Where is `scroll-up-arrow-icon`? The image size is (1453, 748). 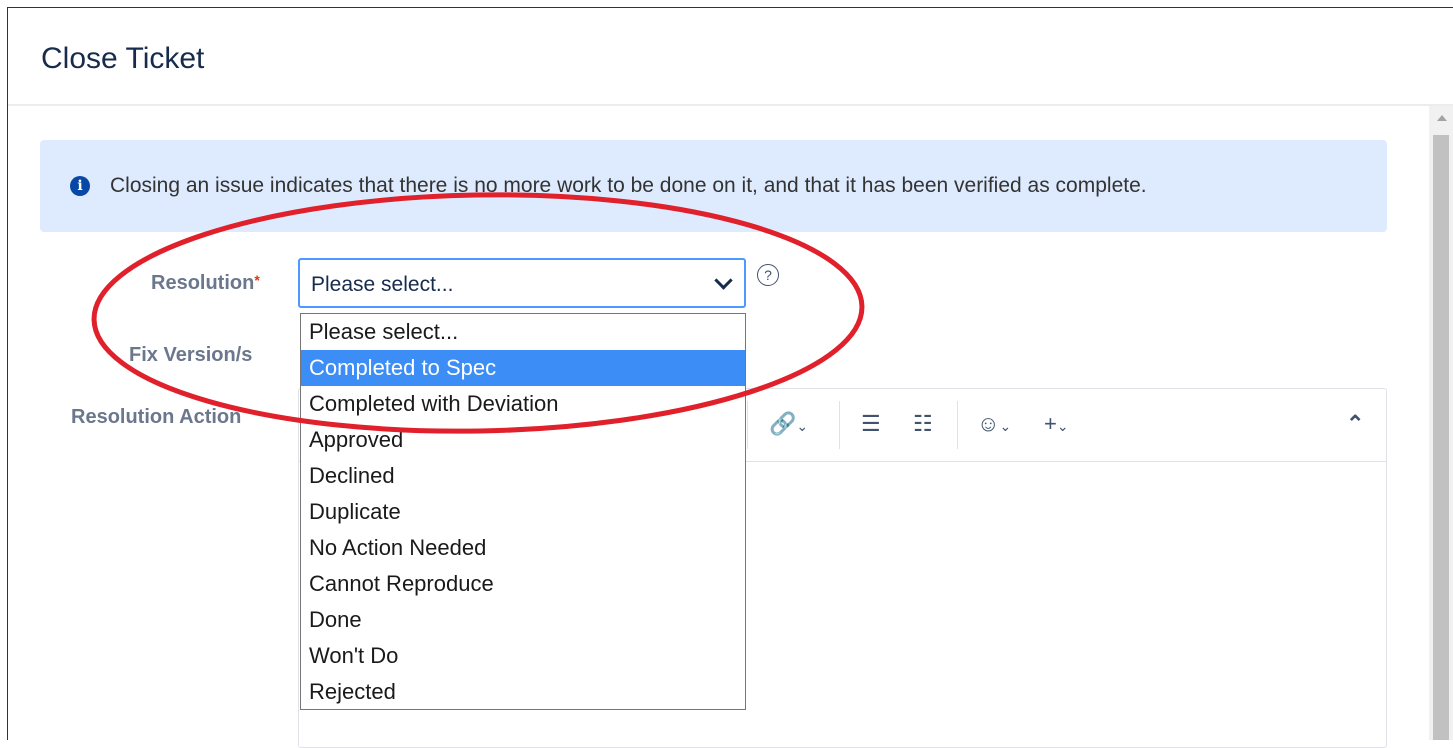 scroll-up-arrow-icon is located at coordinates (1442, 118).